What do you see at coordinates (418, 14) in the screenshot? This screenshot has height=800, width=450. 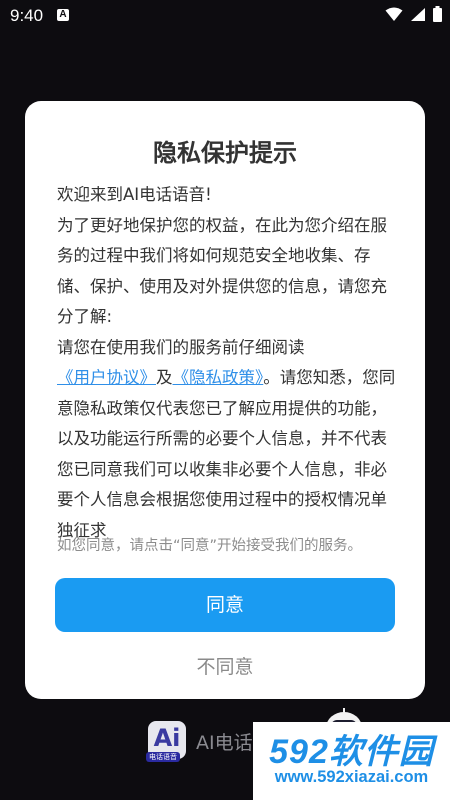 I see `signal-icon` at bounding box center [418, 14].